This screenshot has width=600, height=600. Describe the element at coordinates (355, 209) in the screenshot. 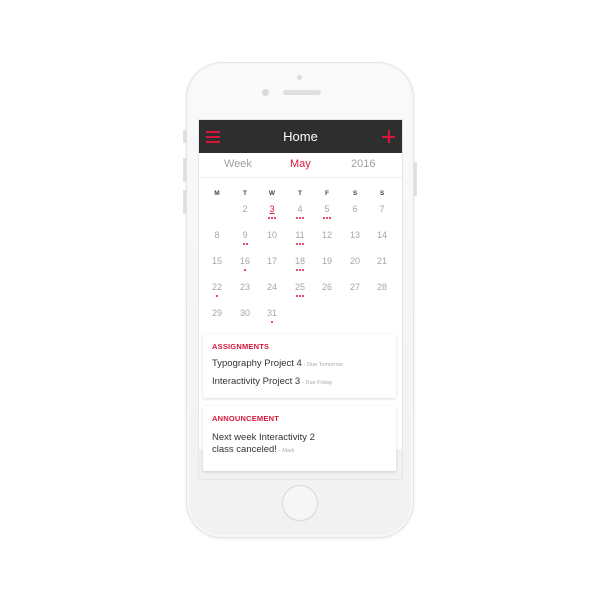

I see `calendar-day: 6` at that location.